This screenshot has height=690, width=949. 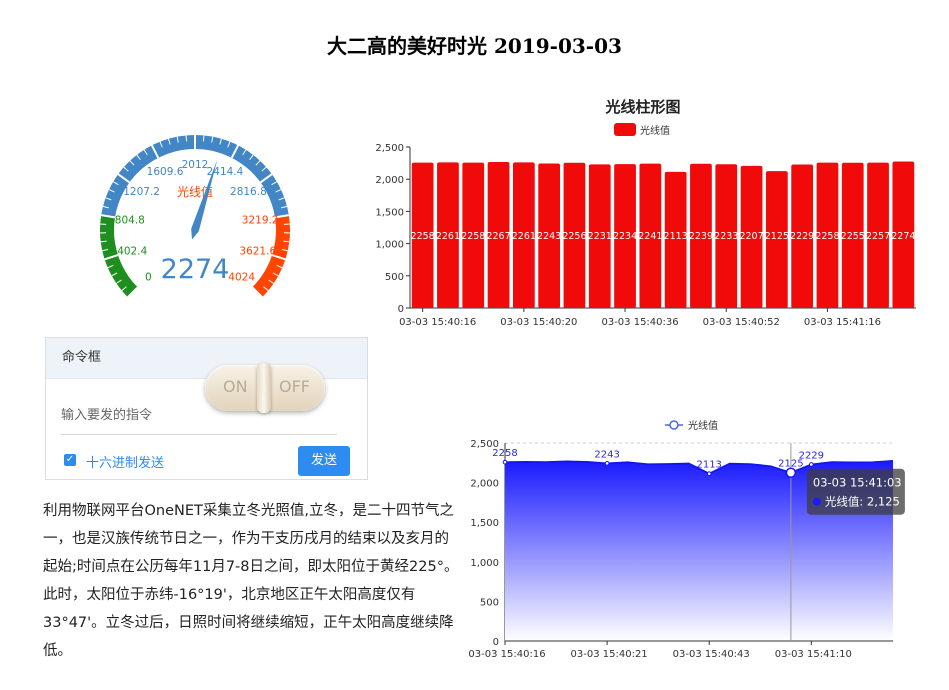 What do you see at coordinates (141, 192) in the screenshot?
I see `gauge-tick-label: 1207.2` at bounding box center [141, 192].